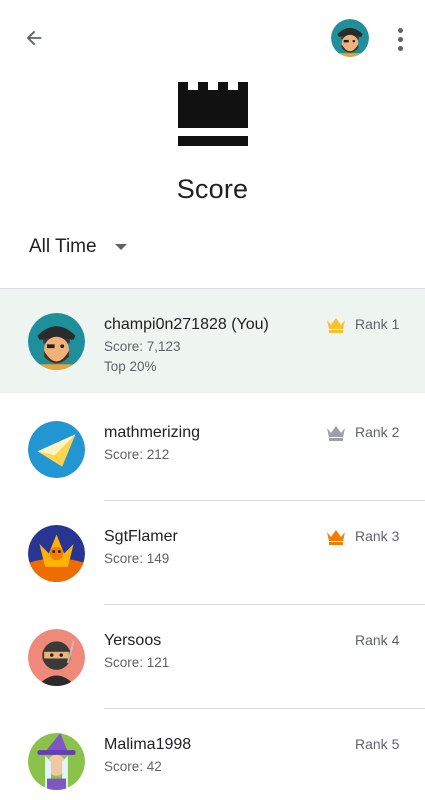 The height and width of the screenshot is (800, 425). Describe the element at coordinates (133, 640) in the screenshot. I see `player-name: Yersoos` at that location.